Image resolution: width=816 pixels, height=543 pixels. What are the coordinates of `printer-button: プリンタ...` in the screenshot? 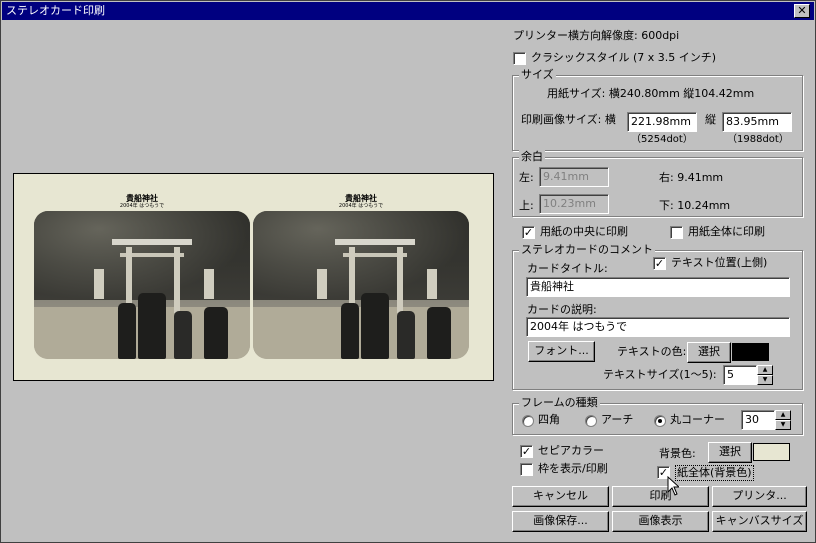 It's located at (759, 496).